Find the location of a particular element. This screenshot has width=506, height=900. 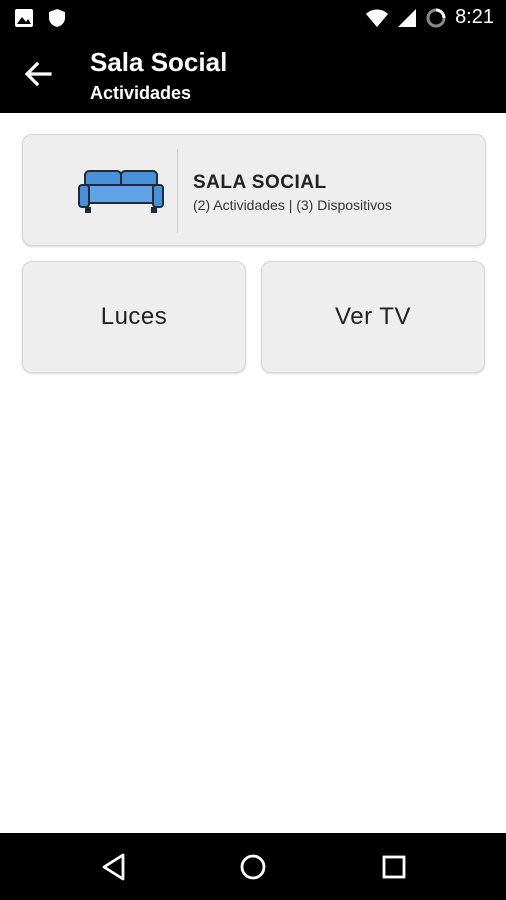

room-name: SALA SOCIAL is located at coordinates (260, 182).